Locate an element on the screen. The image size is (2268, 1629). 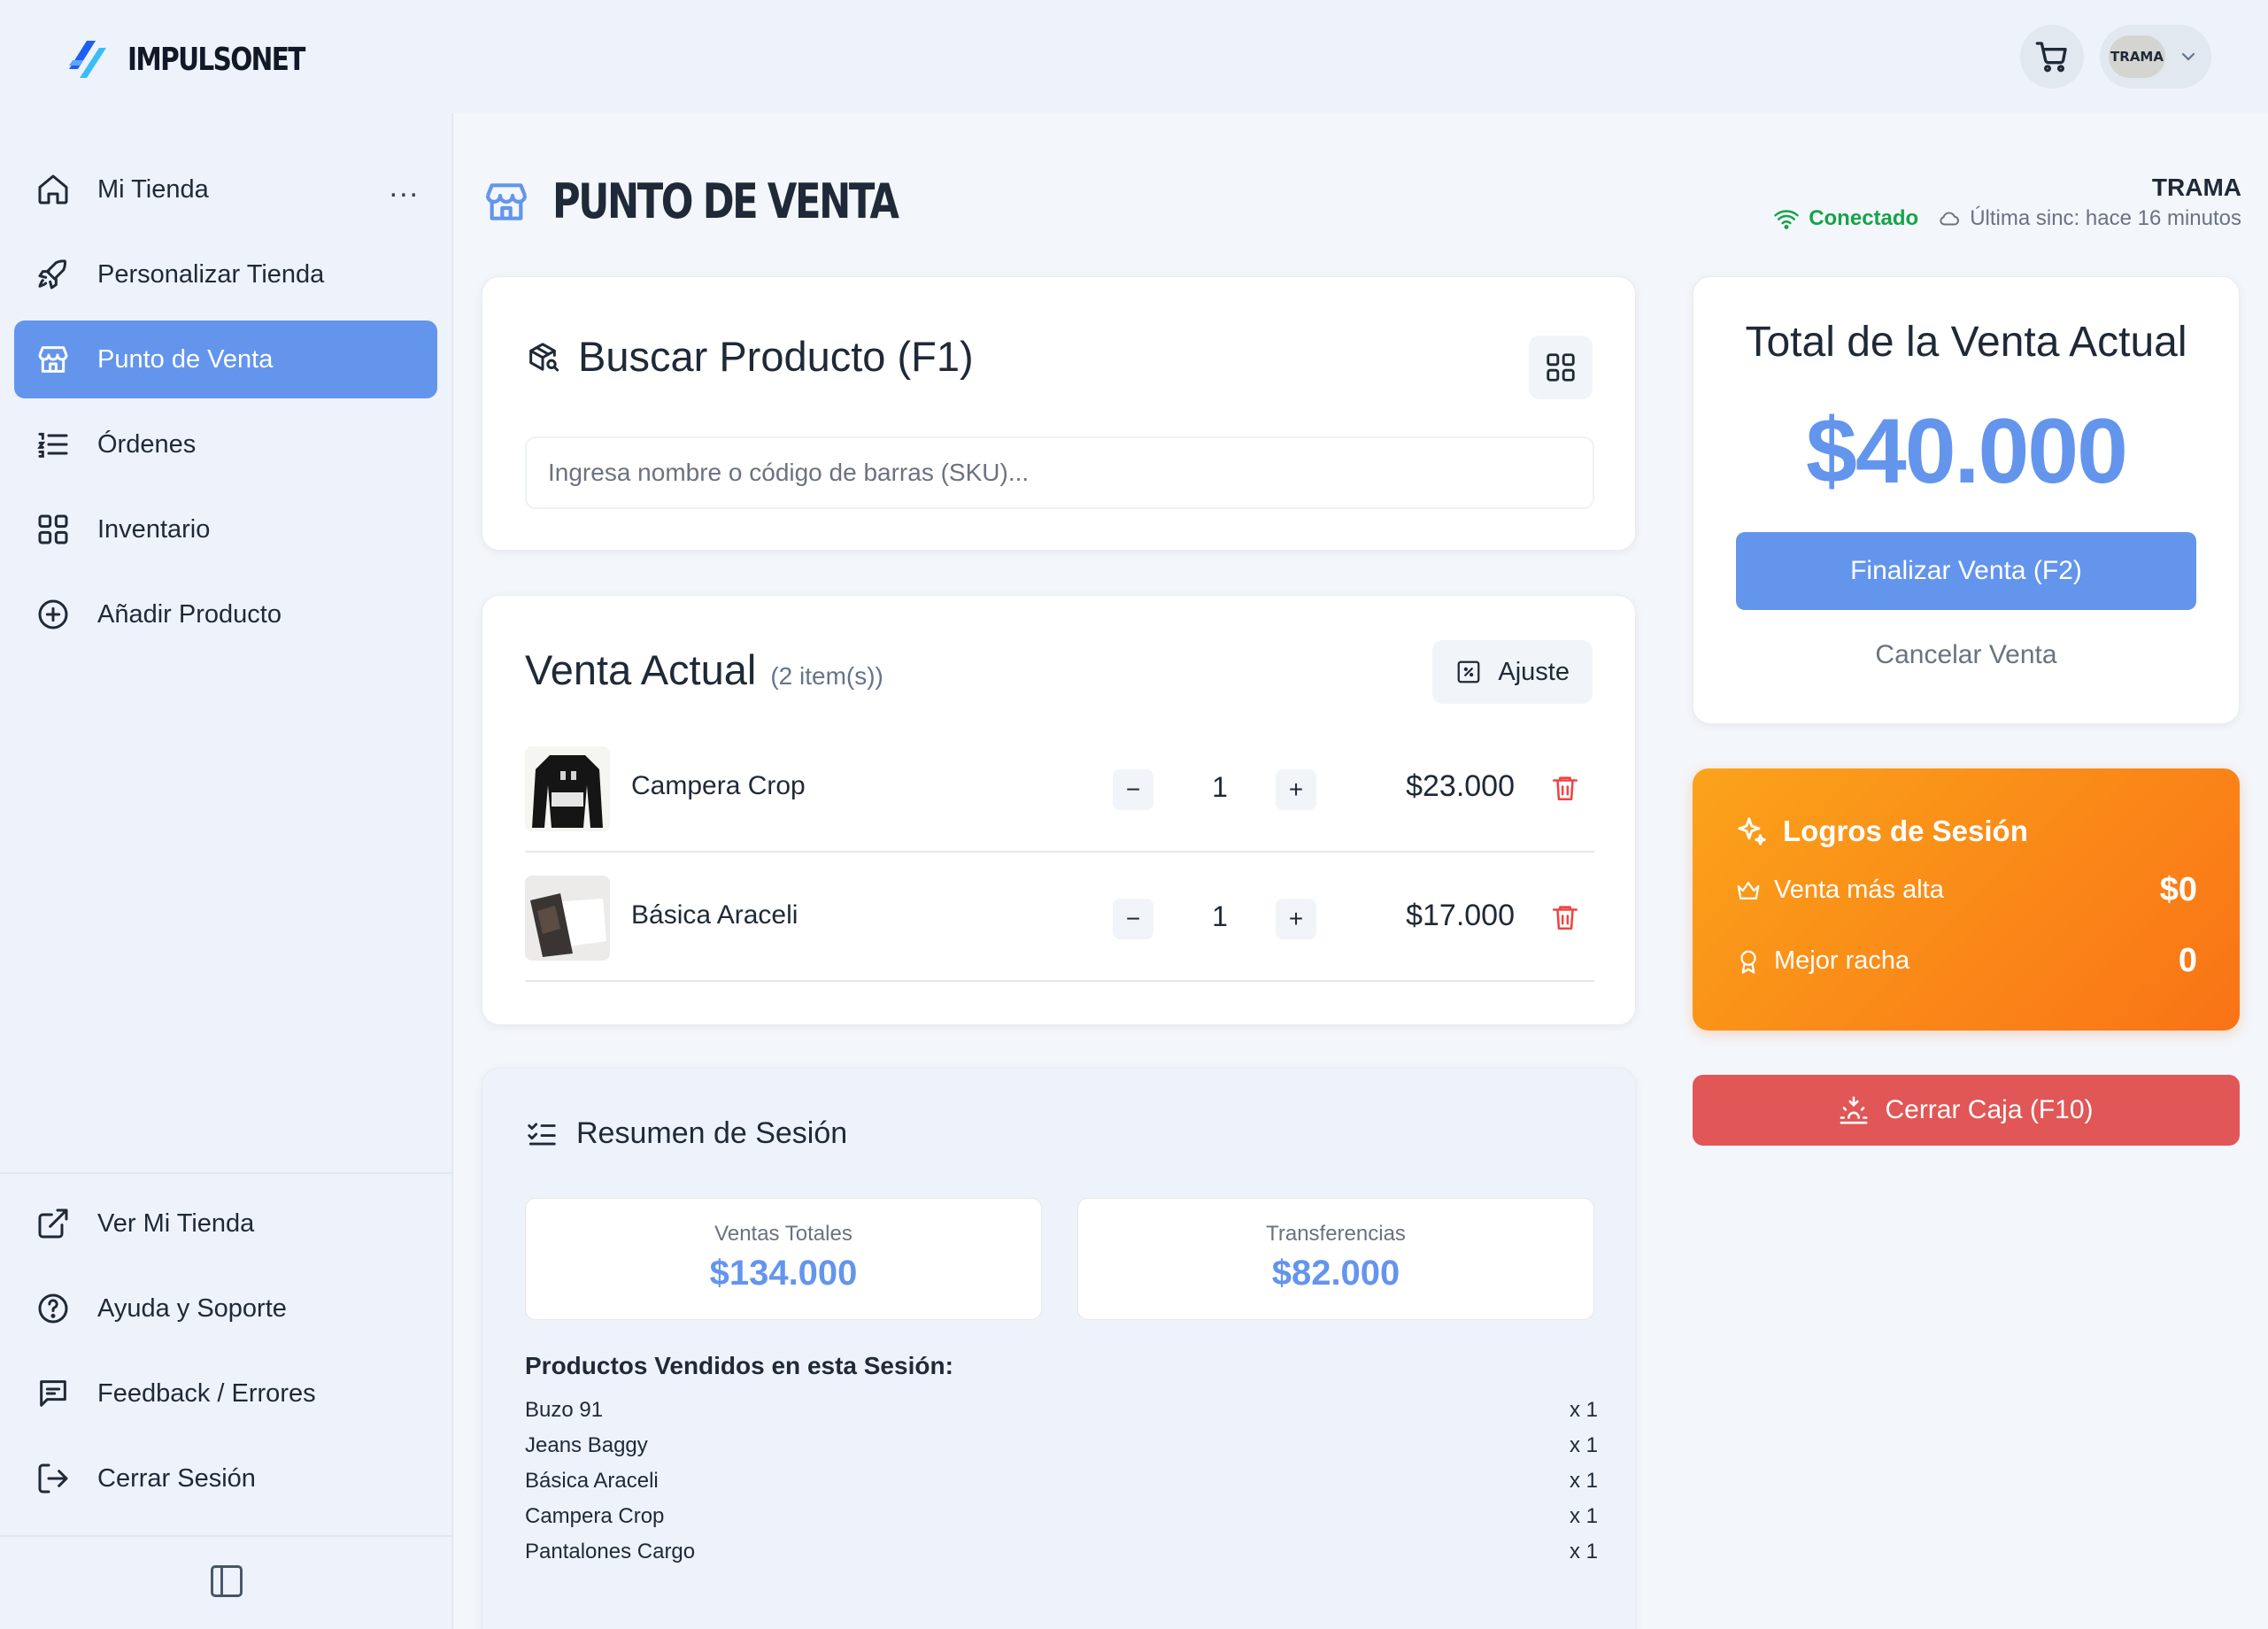
sale-header: Venta Actual (2 item(s)) is located at coordinates (704, 669).